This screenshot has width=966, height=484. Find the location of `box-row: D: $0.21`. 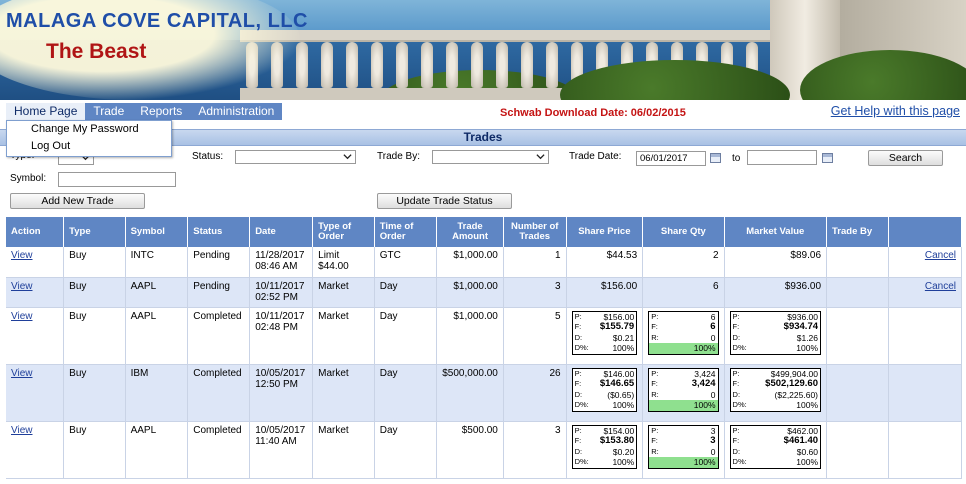

box-row: D: $0.21 is located at coordinates (605, 338).